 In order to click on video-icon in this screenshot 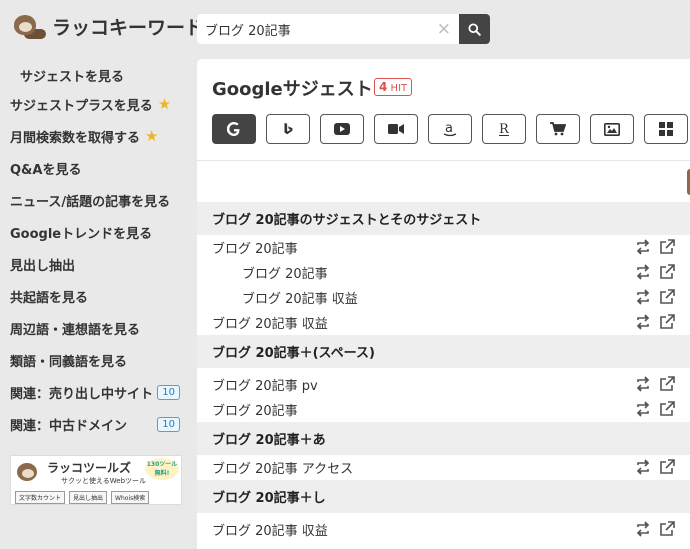, I will do `click(396, 129)`.